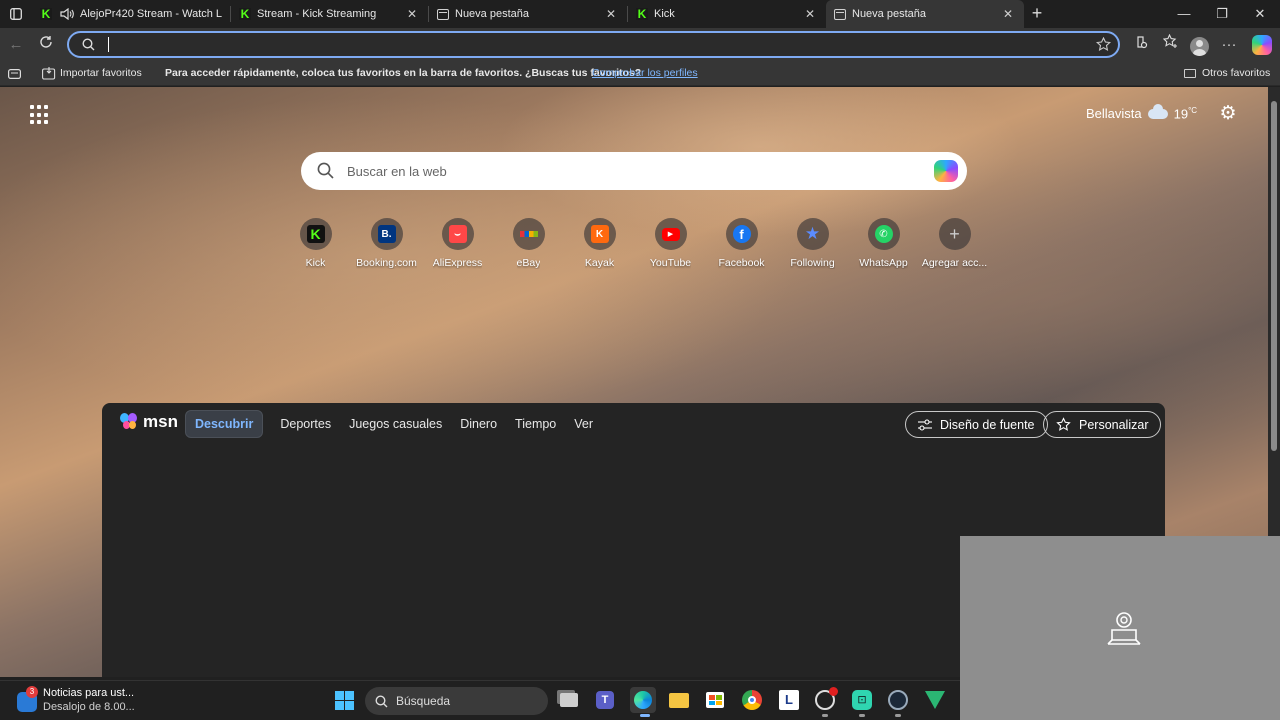  Describe the element at coordinates (812, 263) in the screenshot. I see `quicklink-label: Following` at that location.